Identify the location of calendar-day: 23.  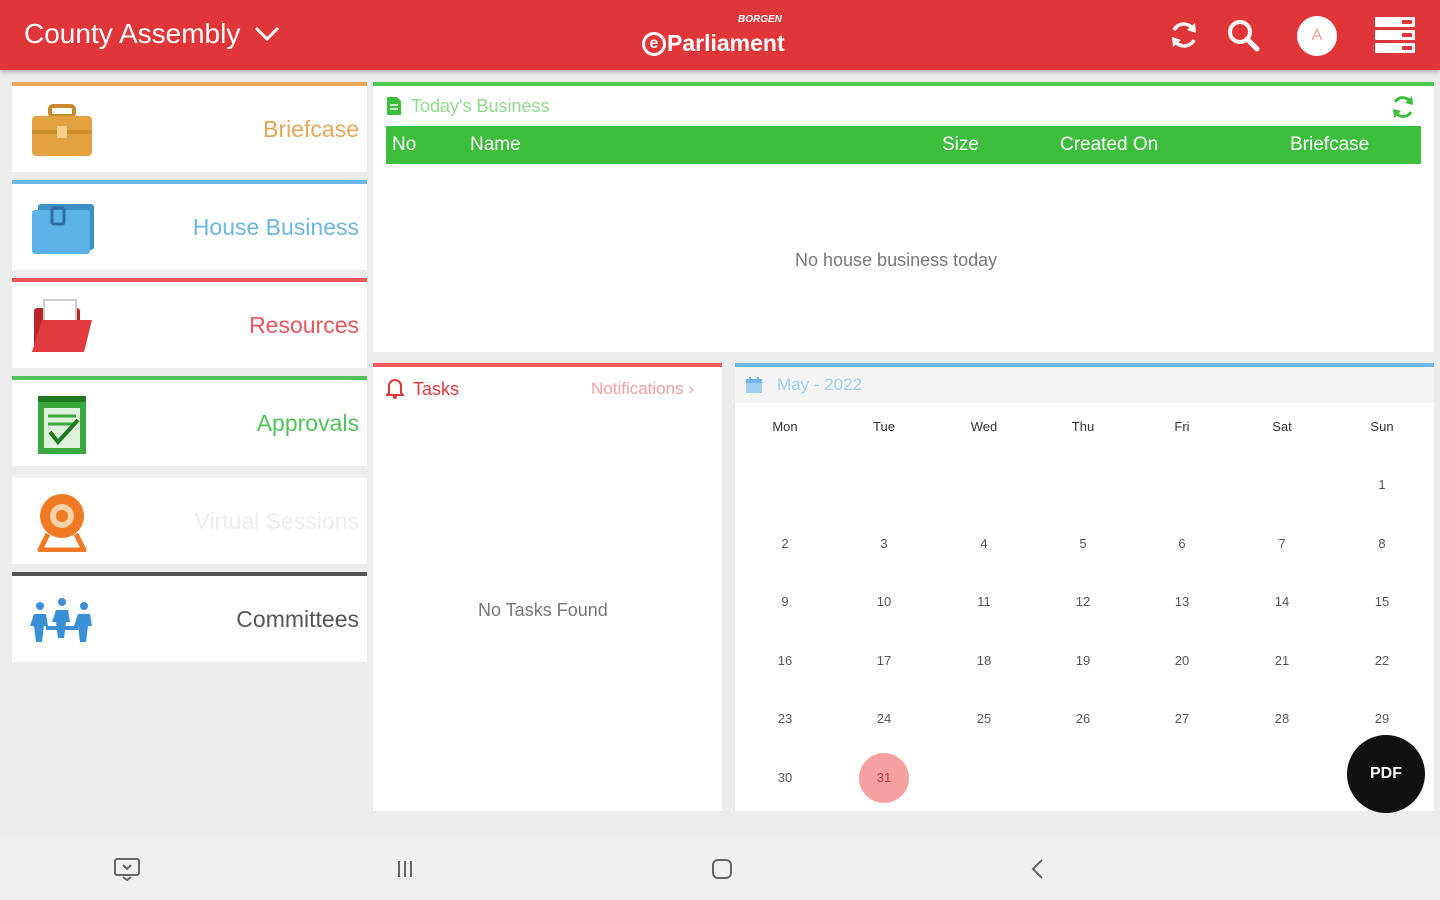
(785, 719).